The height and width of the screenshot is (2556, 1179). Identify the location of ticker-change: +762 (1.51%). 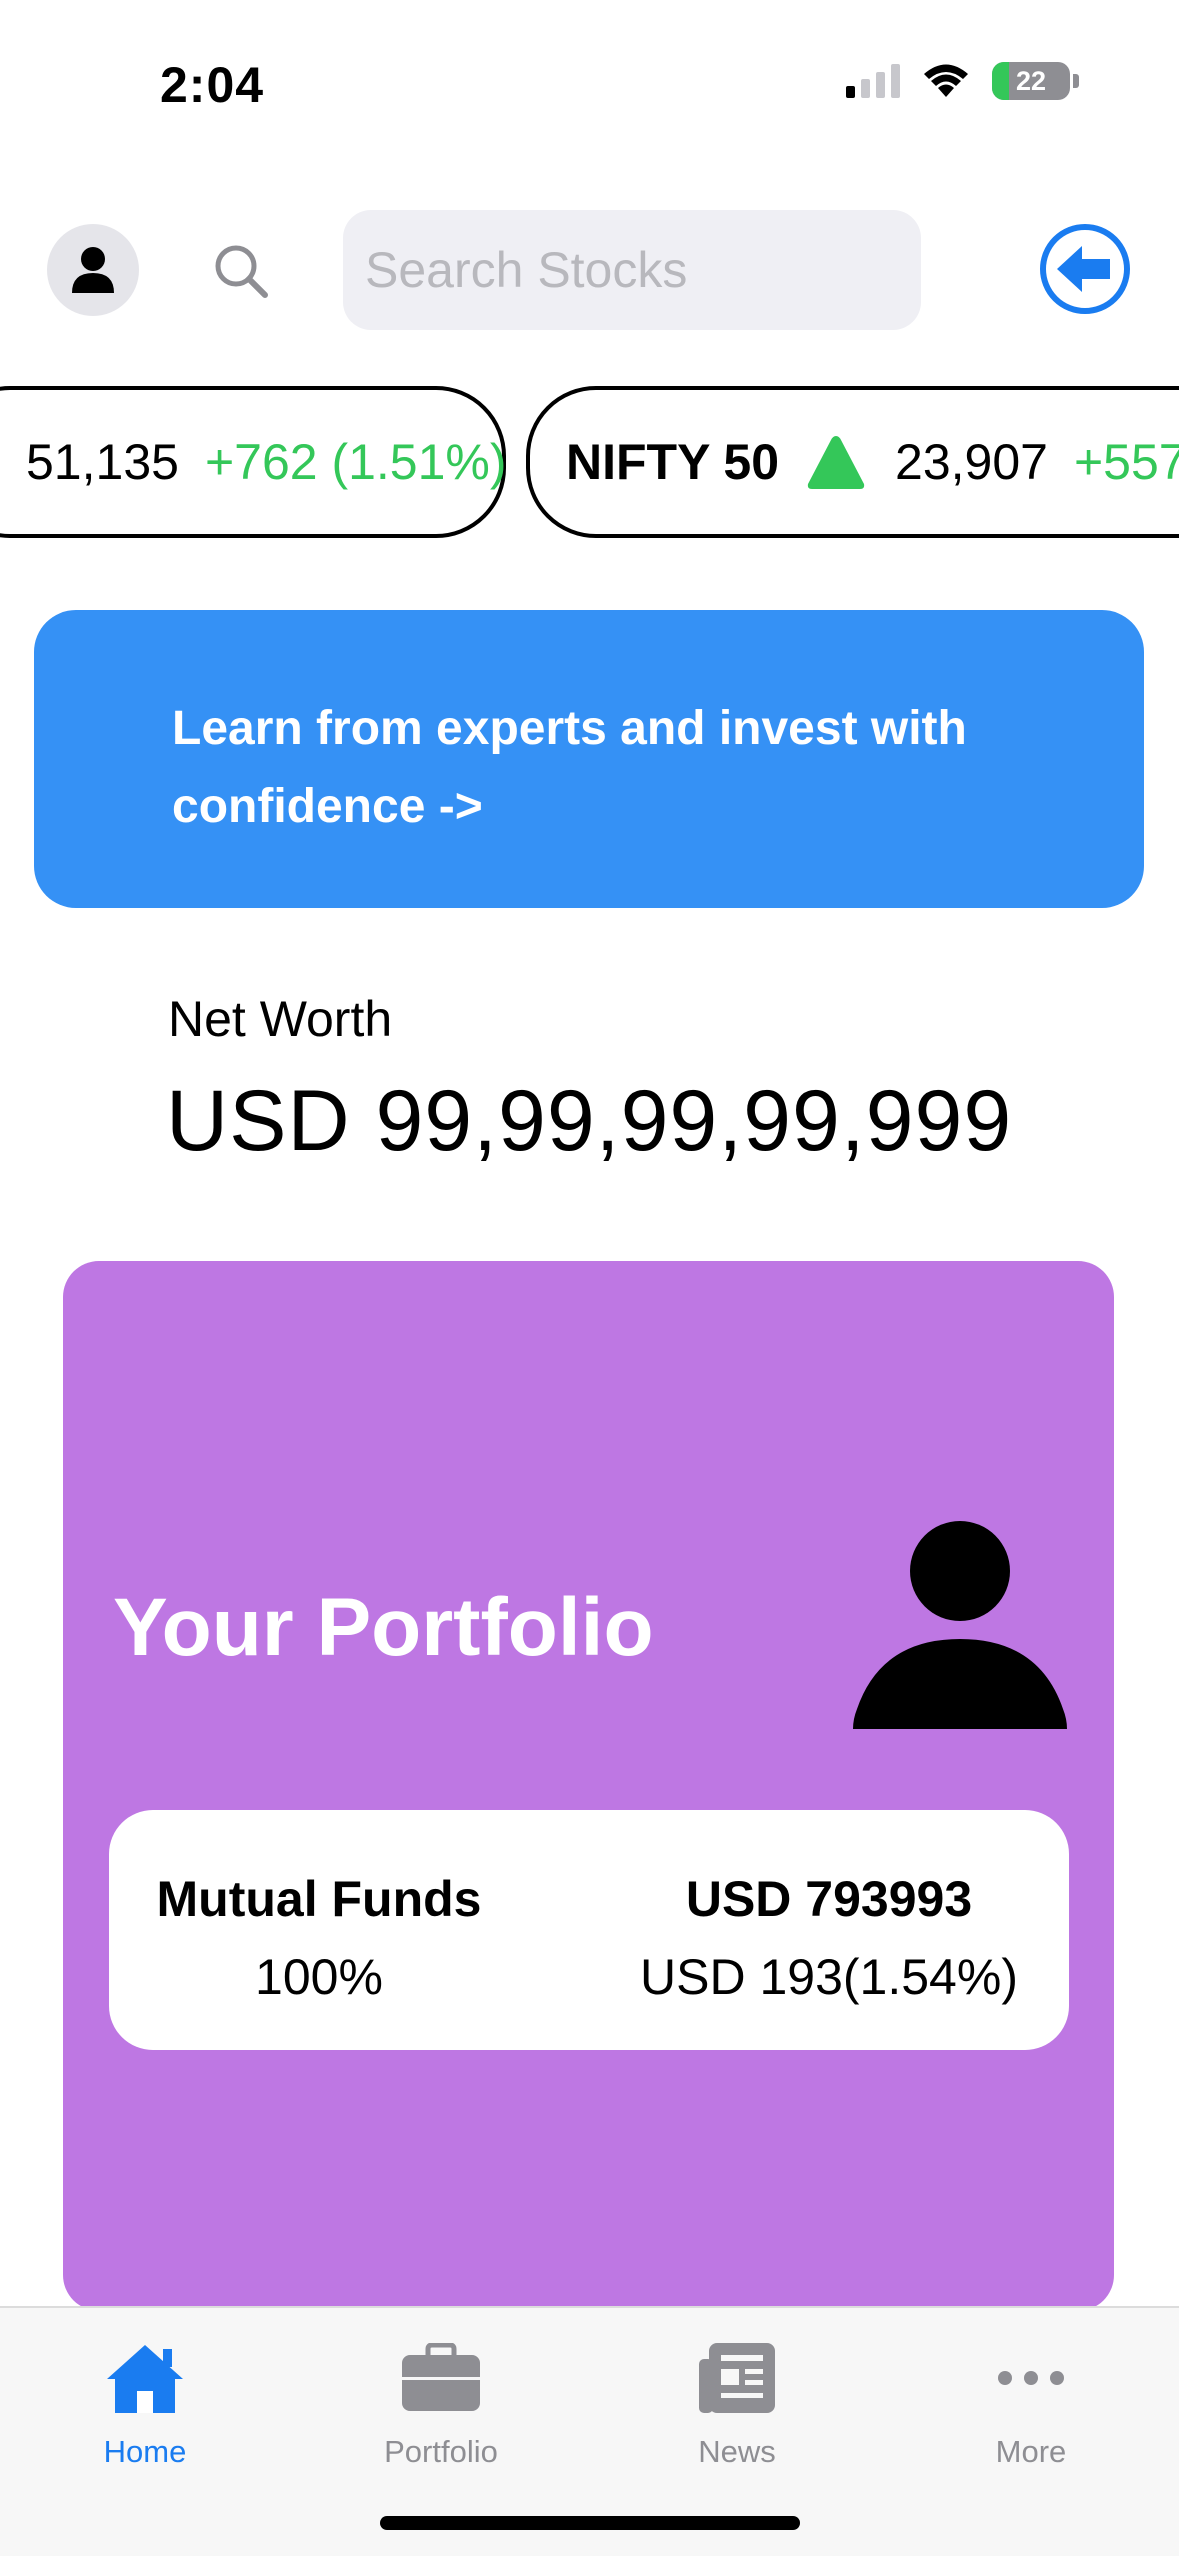
(355, 462).